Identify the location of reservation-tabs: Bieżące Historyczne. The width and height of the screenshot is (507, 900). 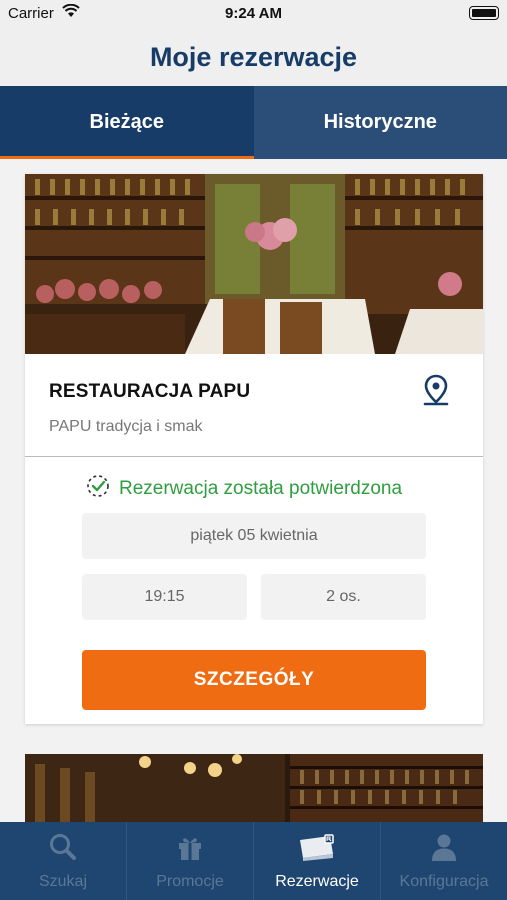
(253, 122).